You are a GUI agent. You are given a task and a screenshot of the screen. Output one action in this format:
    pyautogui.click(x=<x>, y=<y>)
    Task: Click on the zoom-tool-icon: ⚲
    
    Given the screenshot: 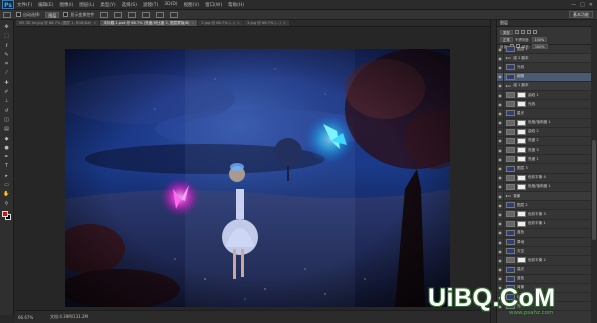 What is the action you would take?
    pyautogui.click(x=7, y=204)
    